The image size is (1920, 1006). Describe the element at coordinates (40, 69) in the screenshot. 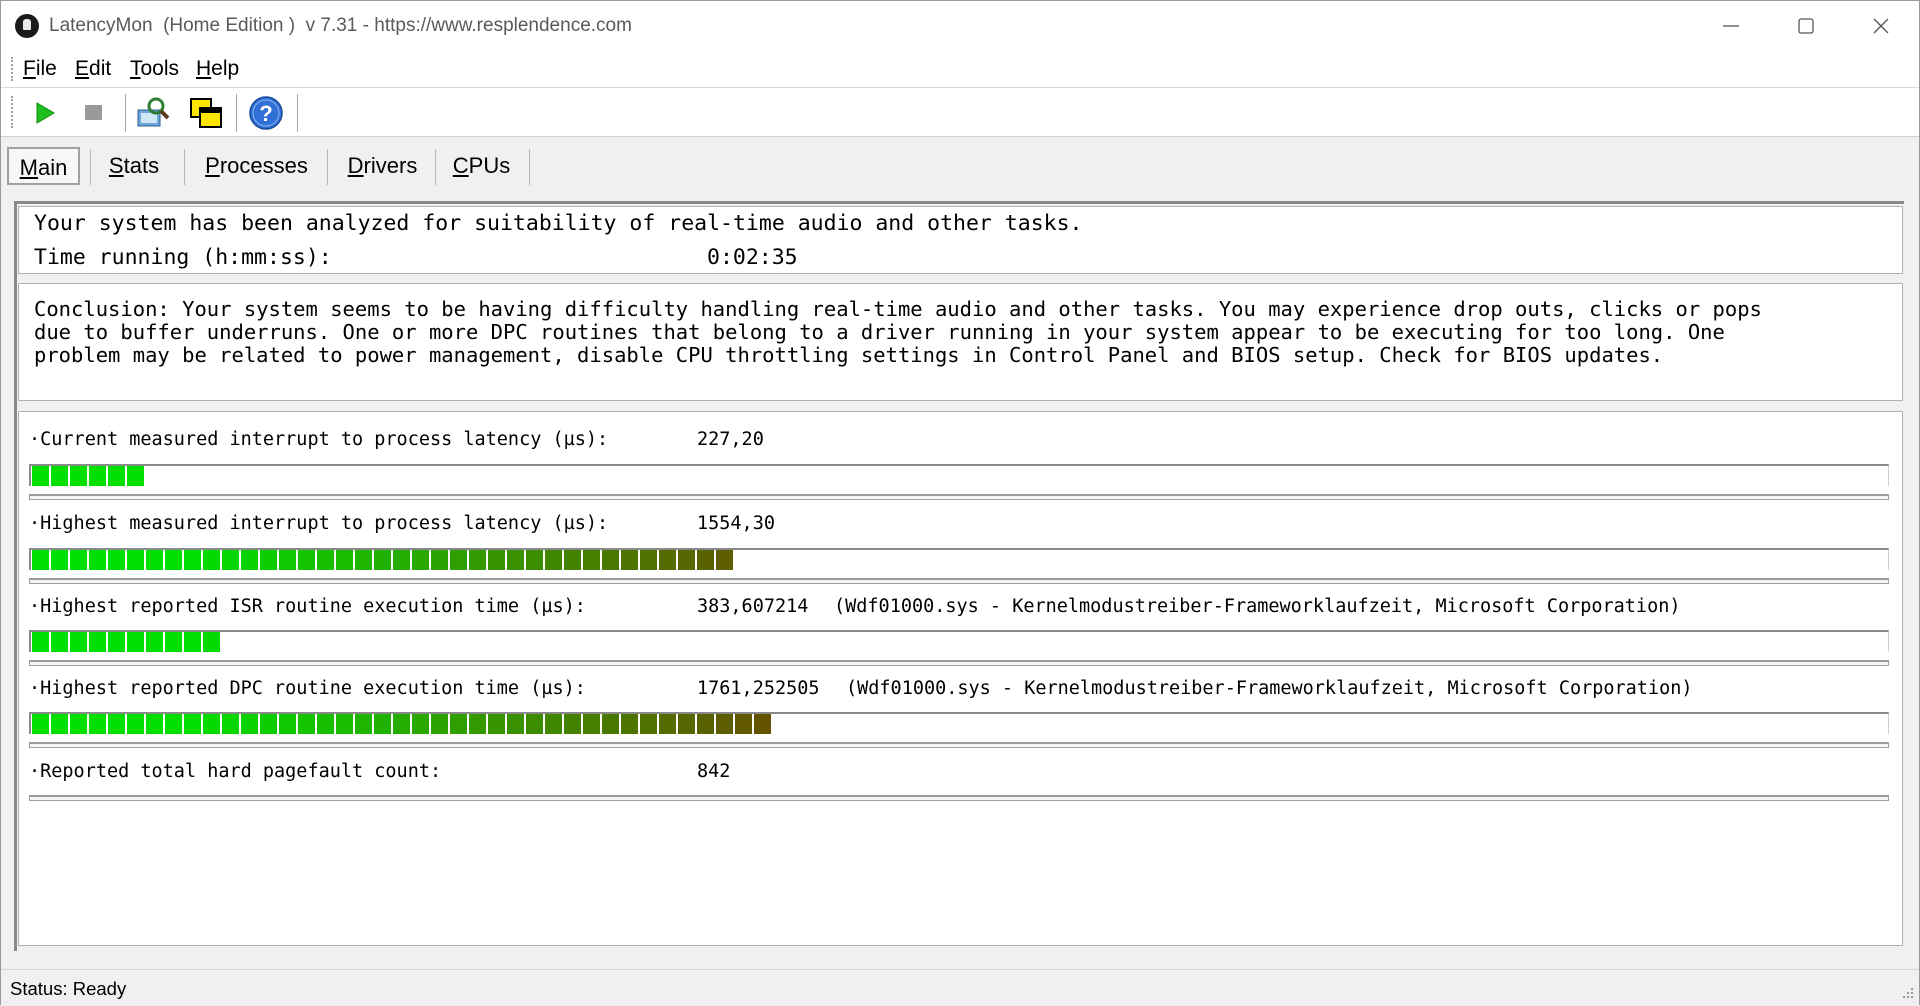

I see `menu-file: File` at that location.